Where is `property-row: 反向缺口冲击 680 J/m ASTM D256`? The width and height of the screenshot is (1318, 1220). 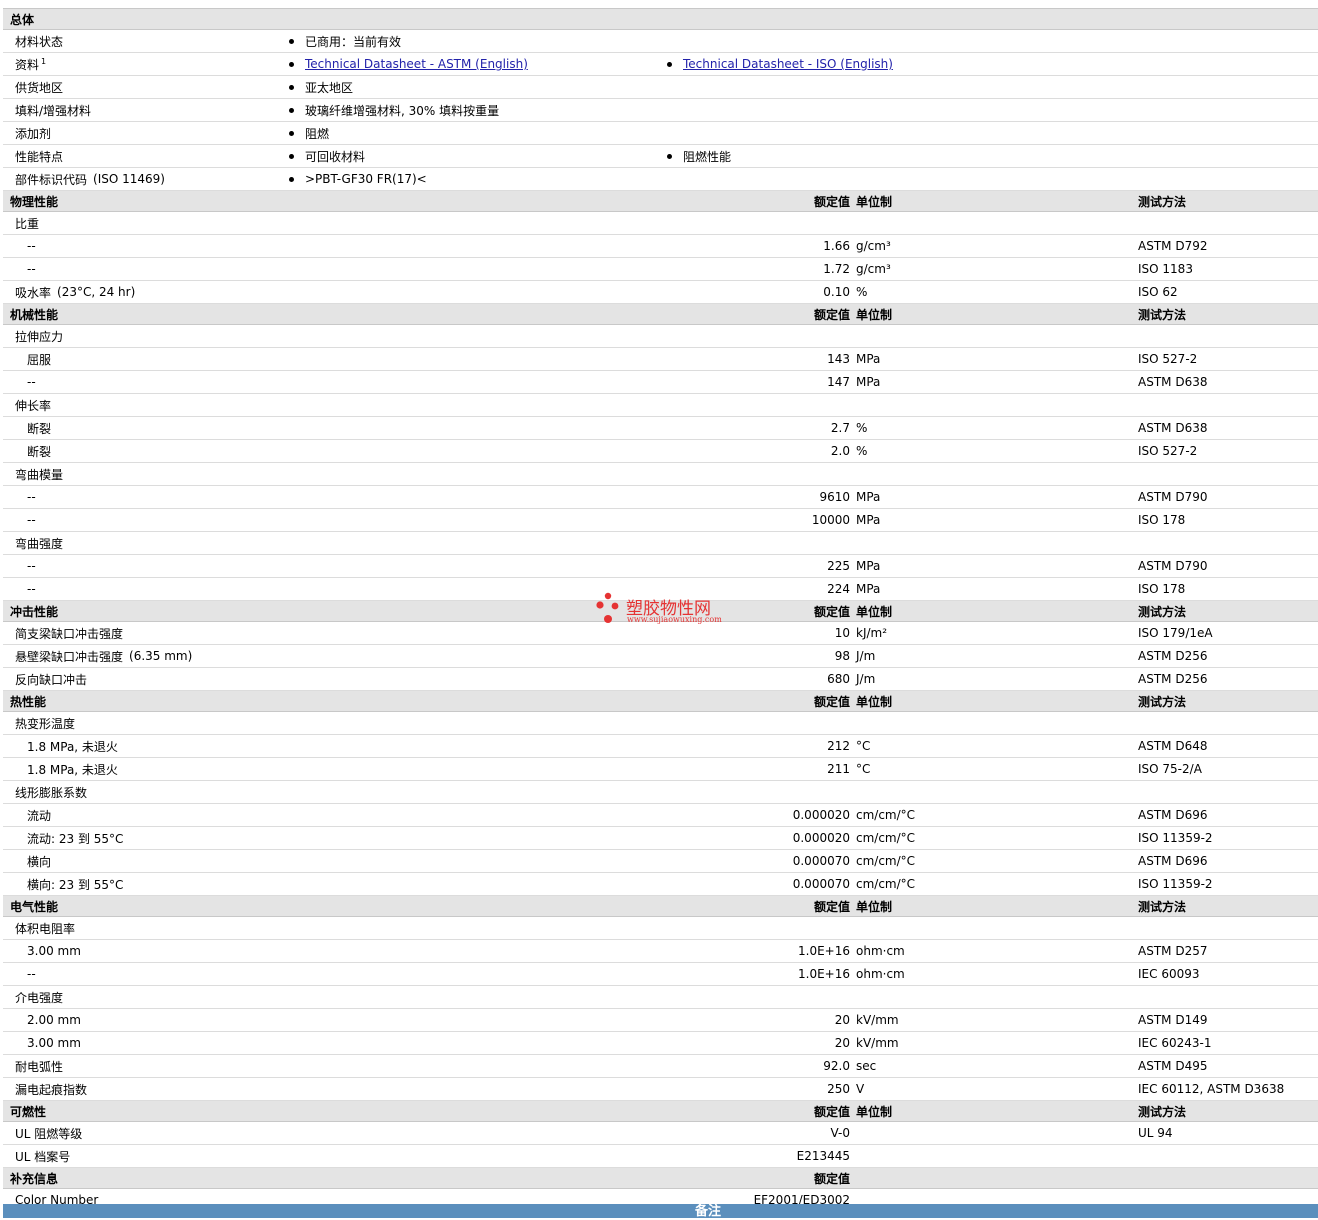
property-row: 反向缺口冲击 680 J/m ASTM D256 is located at coordinates (660, 679).